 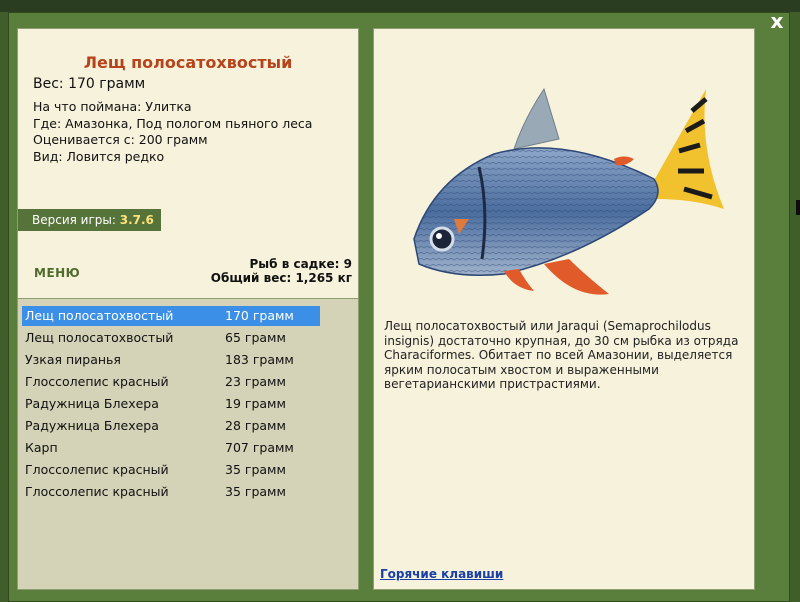 What do you see at coordinates (568, 191) in the screenshot?
I see `fish-illustration` at bounding box center [568, 191].